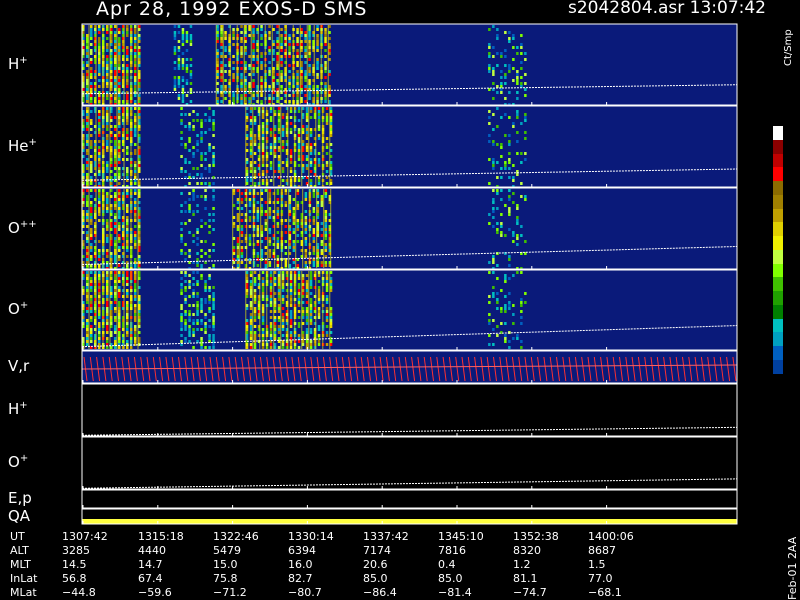 This screenshot has width=800, height=600. I want to click on footer-cell: 1337:42, so click(386, 536).